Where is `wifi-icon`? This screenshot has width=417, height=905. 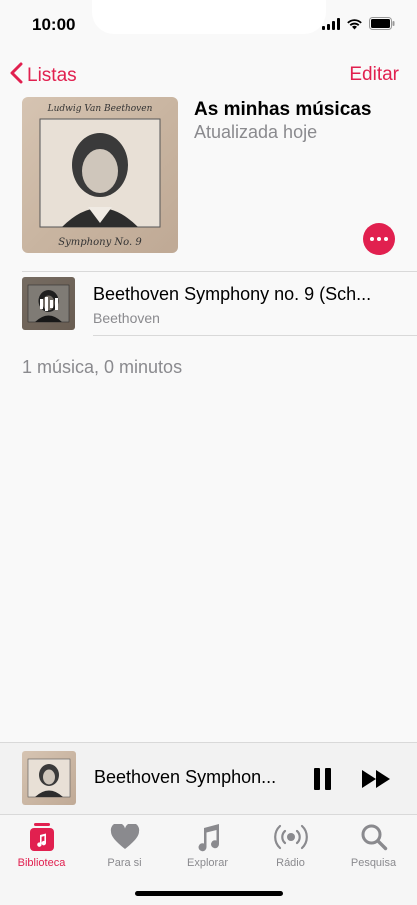
wifi-icon is located at coordinates (354, 24).